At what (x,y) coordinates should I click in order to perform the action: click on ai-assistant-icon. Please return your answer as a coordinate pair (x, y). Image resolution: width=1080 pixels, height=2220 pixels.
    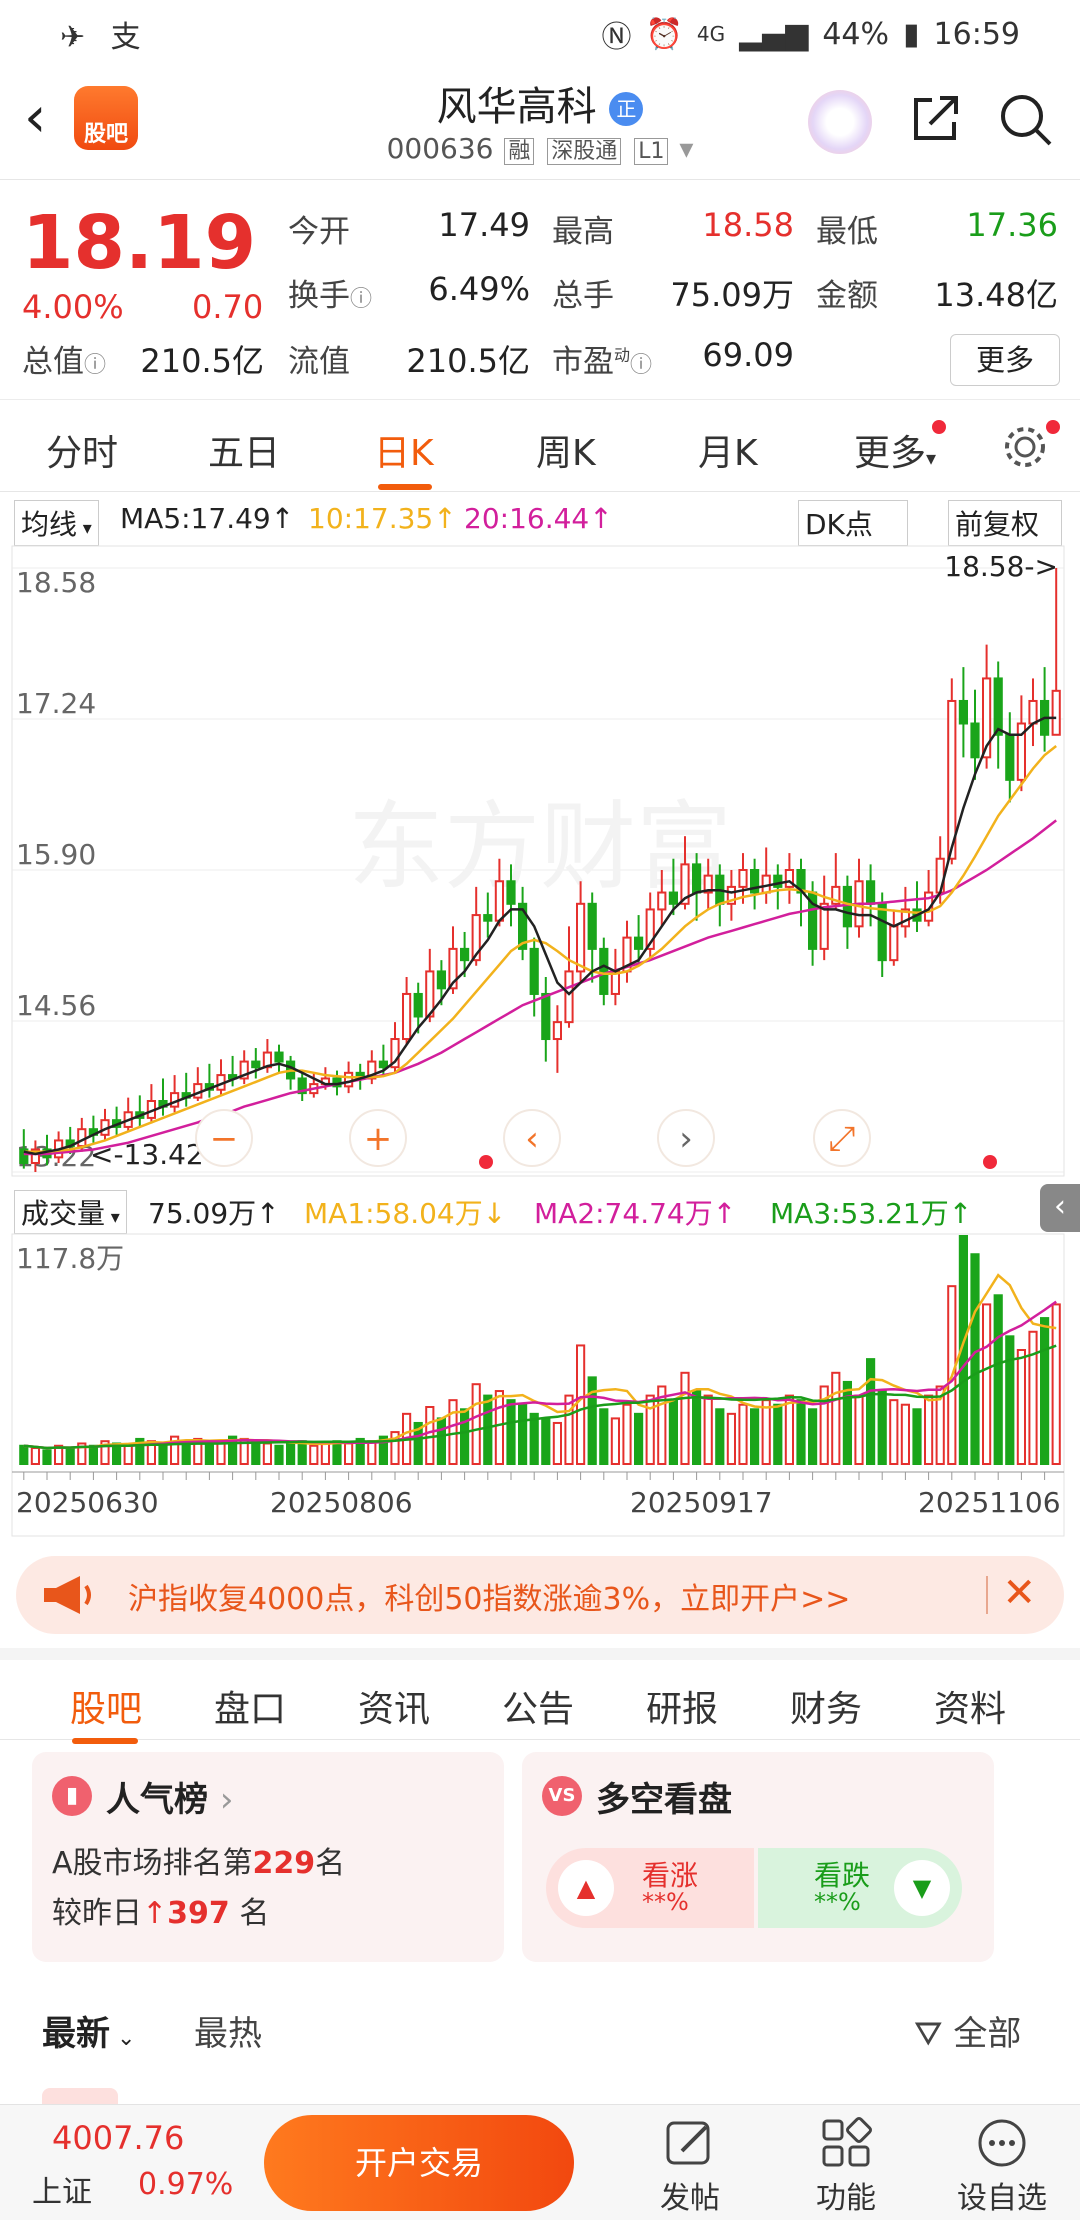
    Looking at the image, I should click on (840, 122).